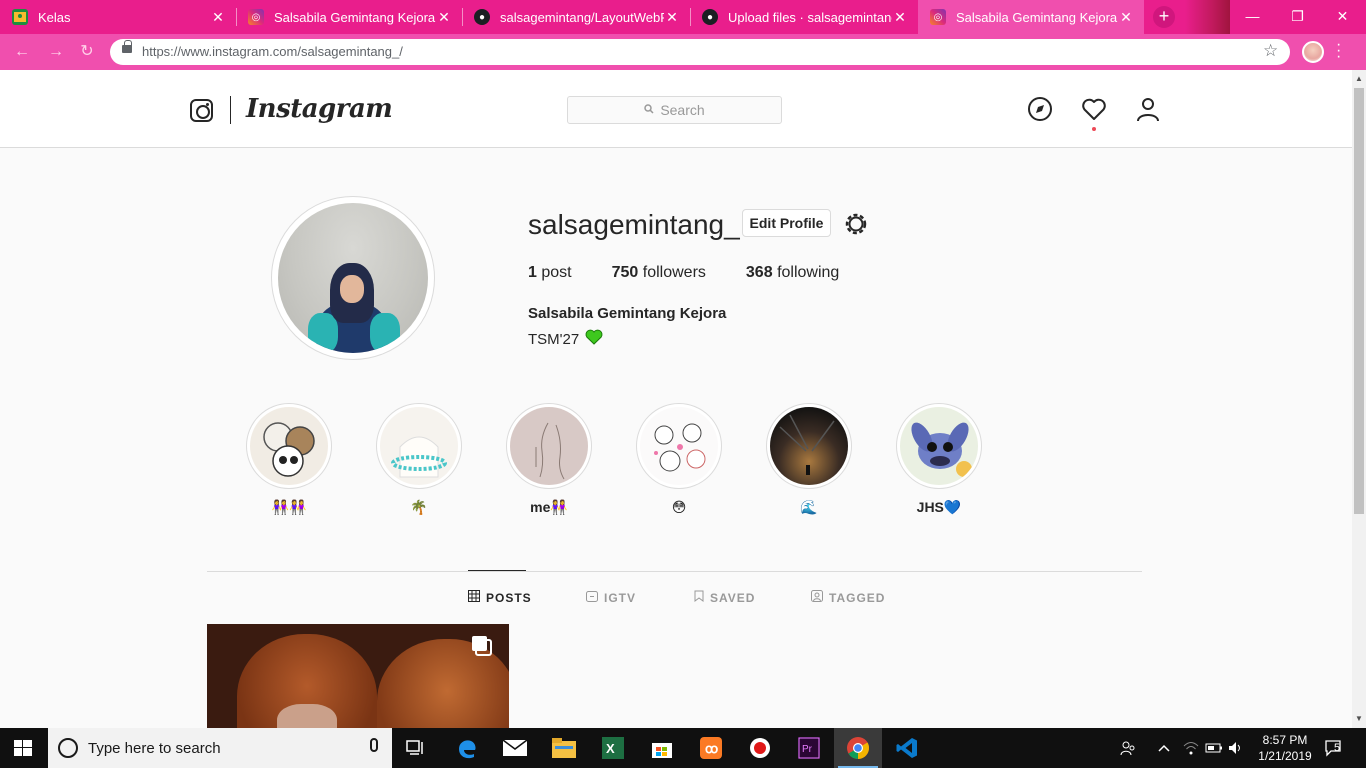 This screenshot has height=768, width=1366. What do you see at coordinates (674, 110) in the screenshot?
I see `search-input: Search` at bounding box center [674, 110].